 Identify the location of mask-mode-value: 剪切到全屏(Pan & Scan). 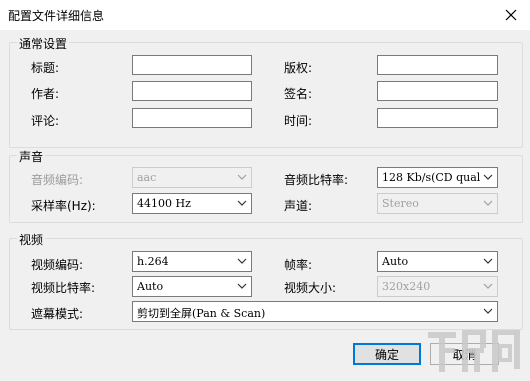
(201, 313).